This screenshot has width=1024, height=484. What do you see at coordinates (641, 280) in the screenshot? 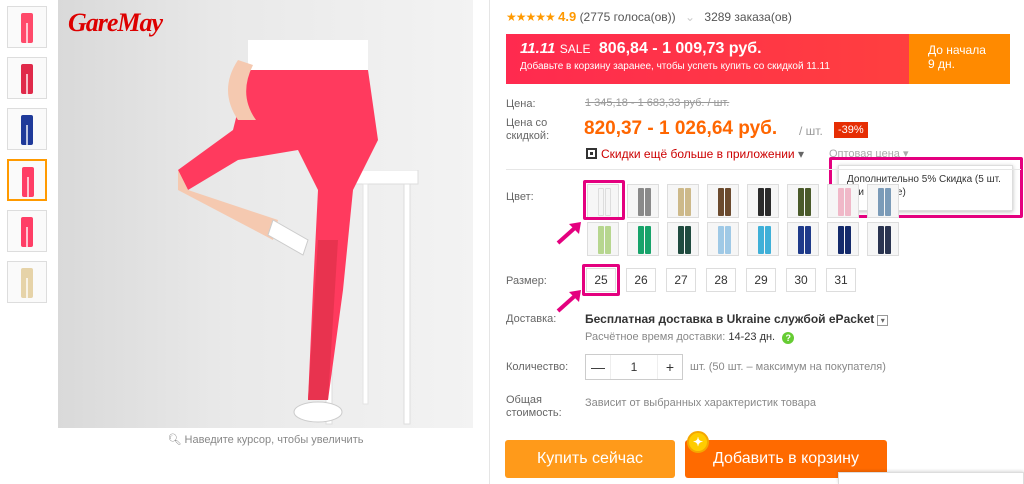
I see `size-option-26: 26` at bounding box center [641, 280].